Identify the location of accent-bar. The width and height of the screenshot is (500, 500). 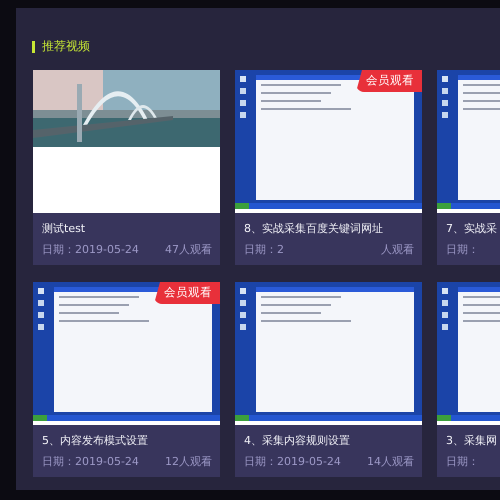
(33, 46).